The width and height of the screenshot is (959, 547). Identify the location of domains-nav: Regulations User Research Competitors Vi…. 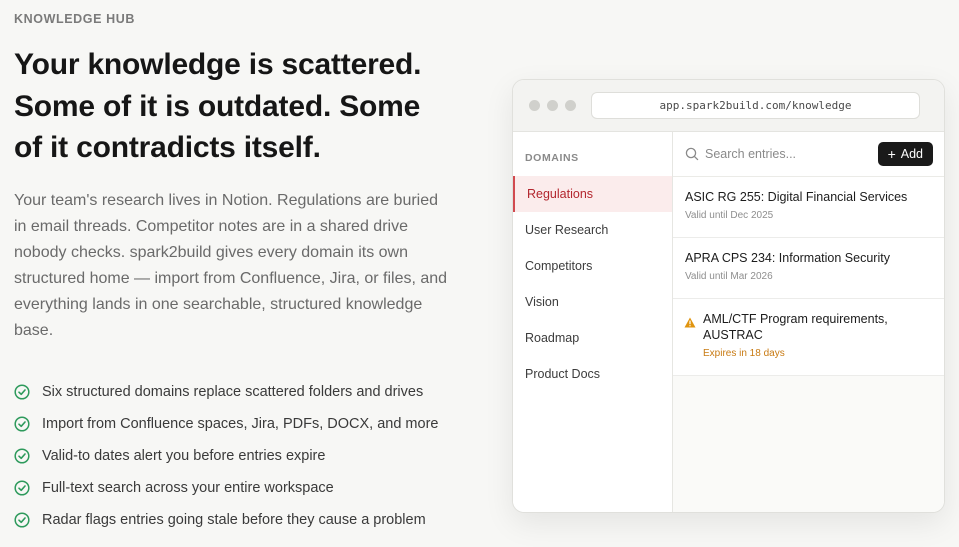
(592, 284).